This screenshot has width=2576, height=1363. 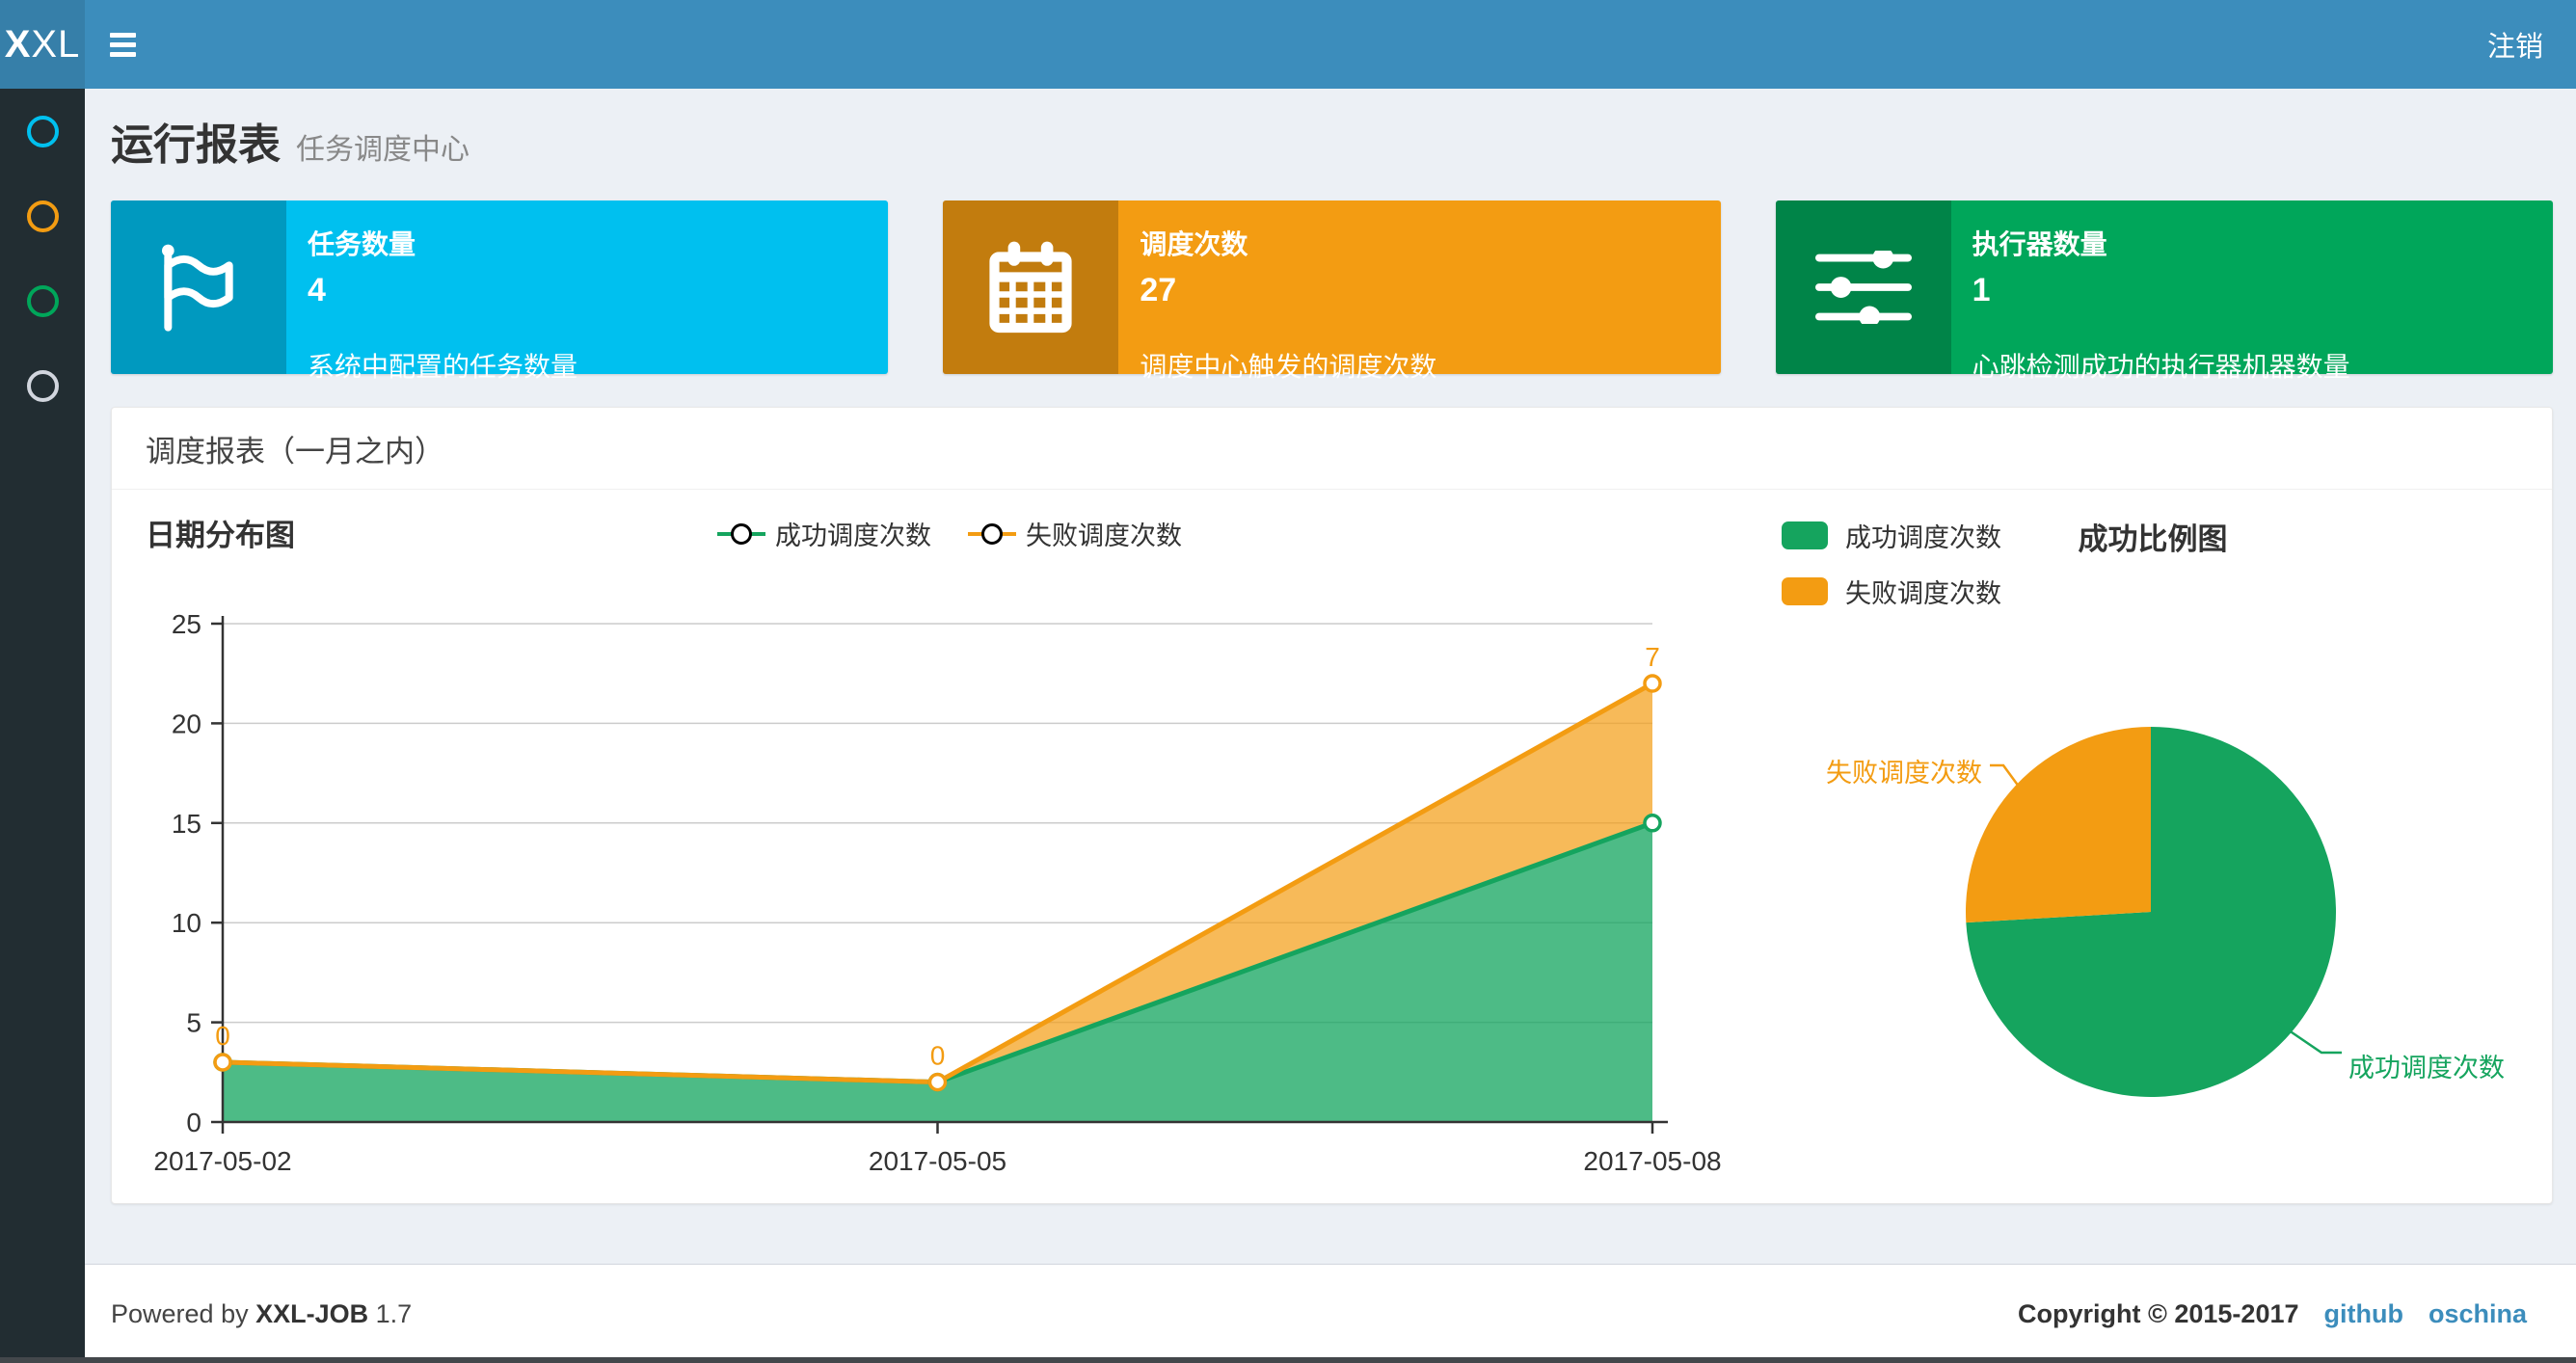 I want to click on pie-chart-legend: 成功调度次数 失败调度次数, so click(x=1892, y=572).